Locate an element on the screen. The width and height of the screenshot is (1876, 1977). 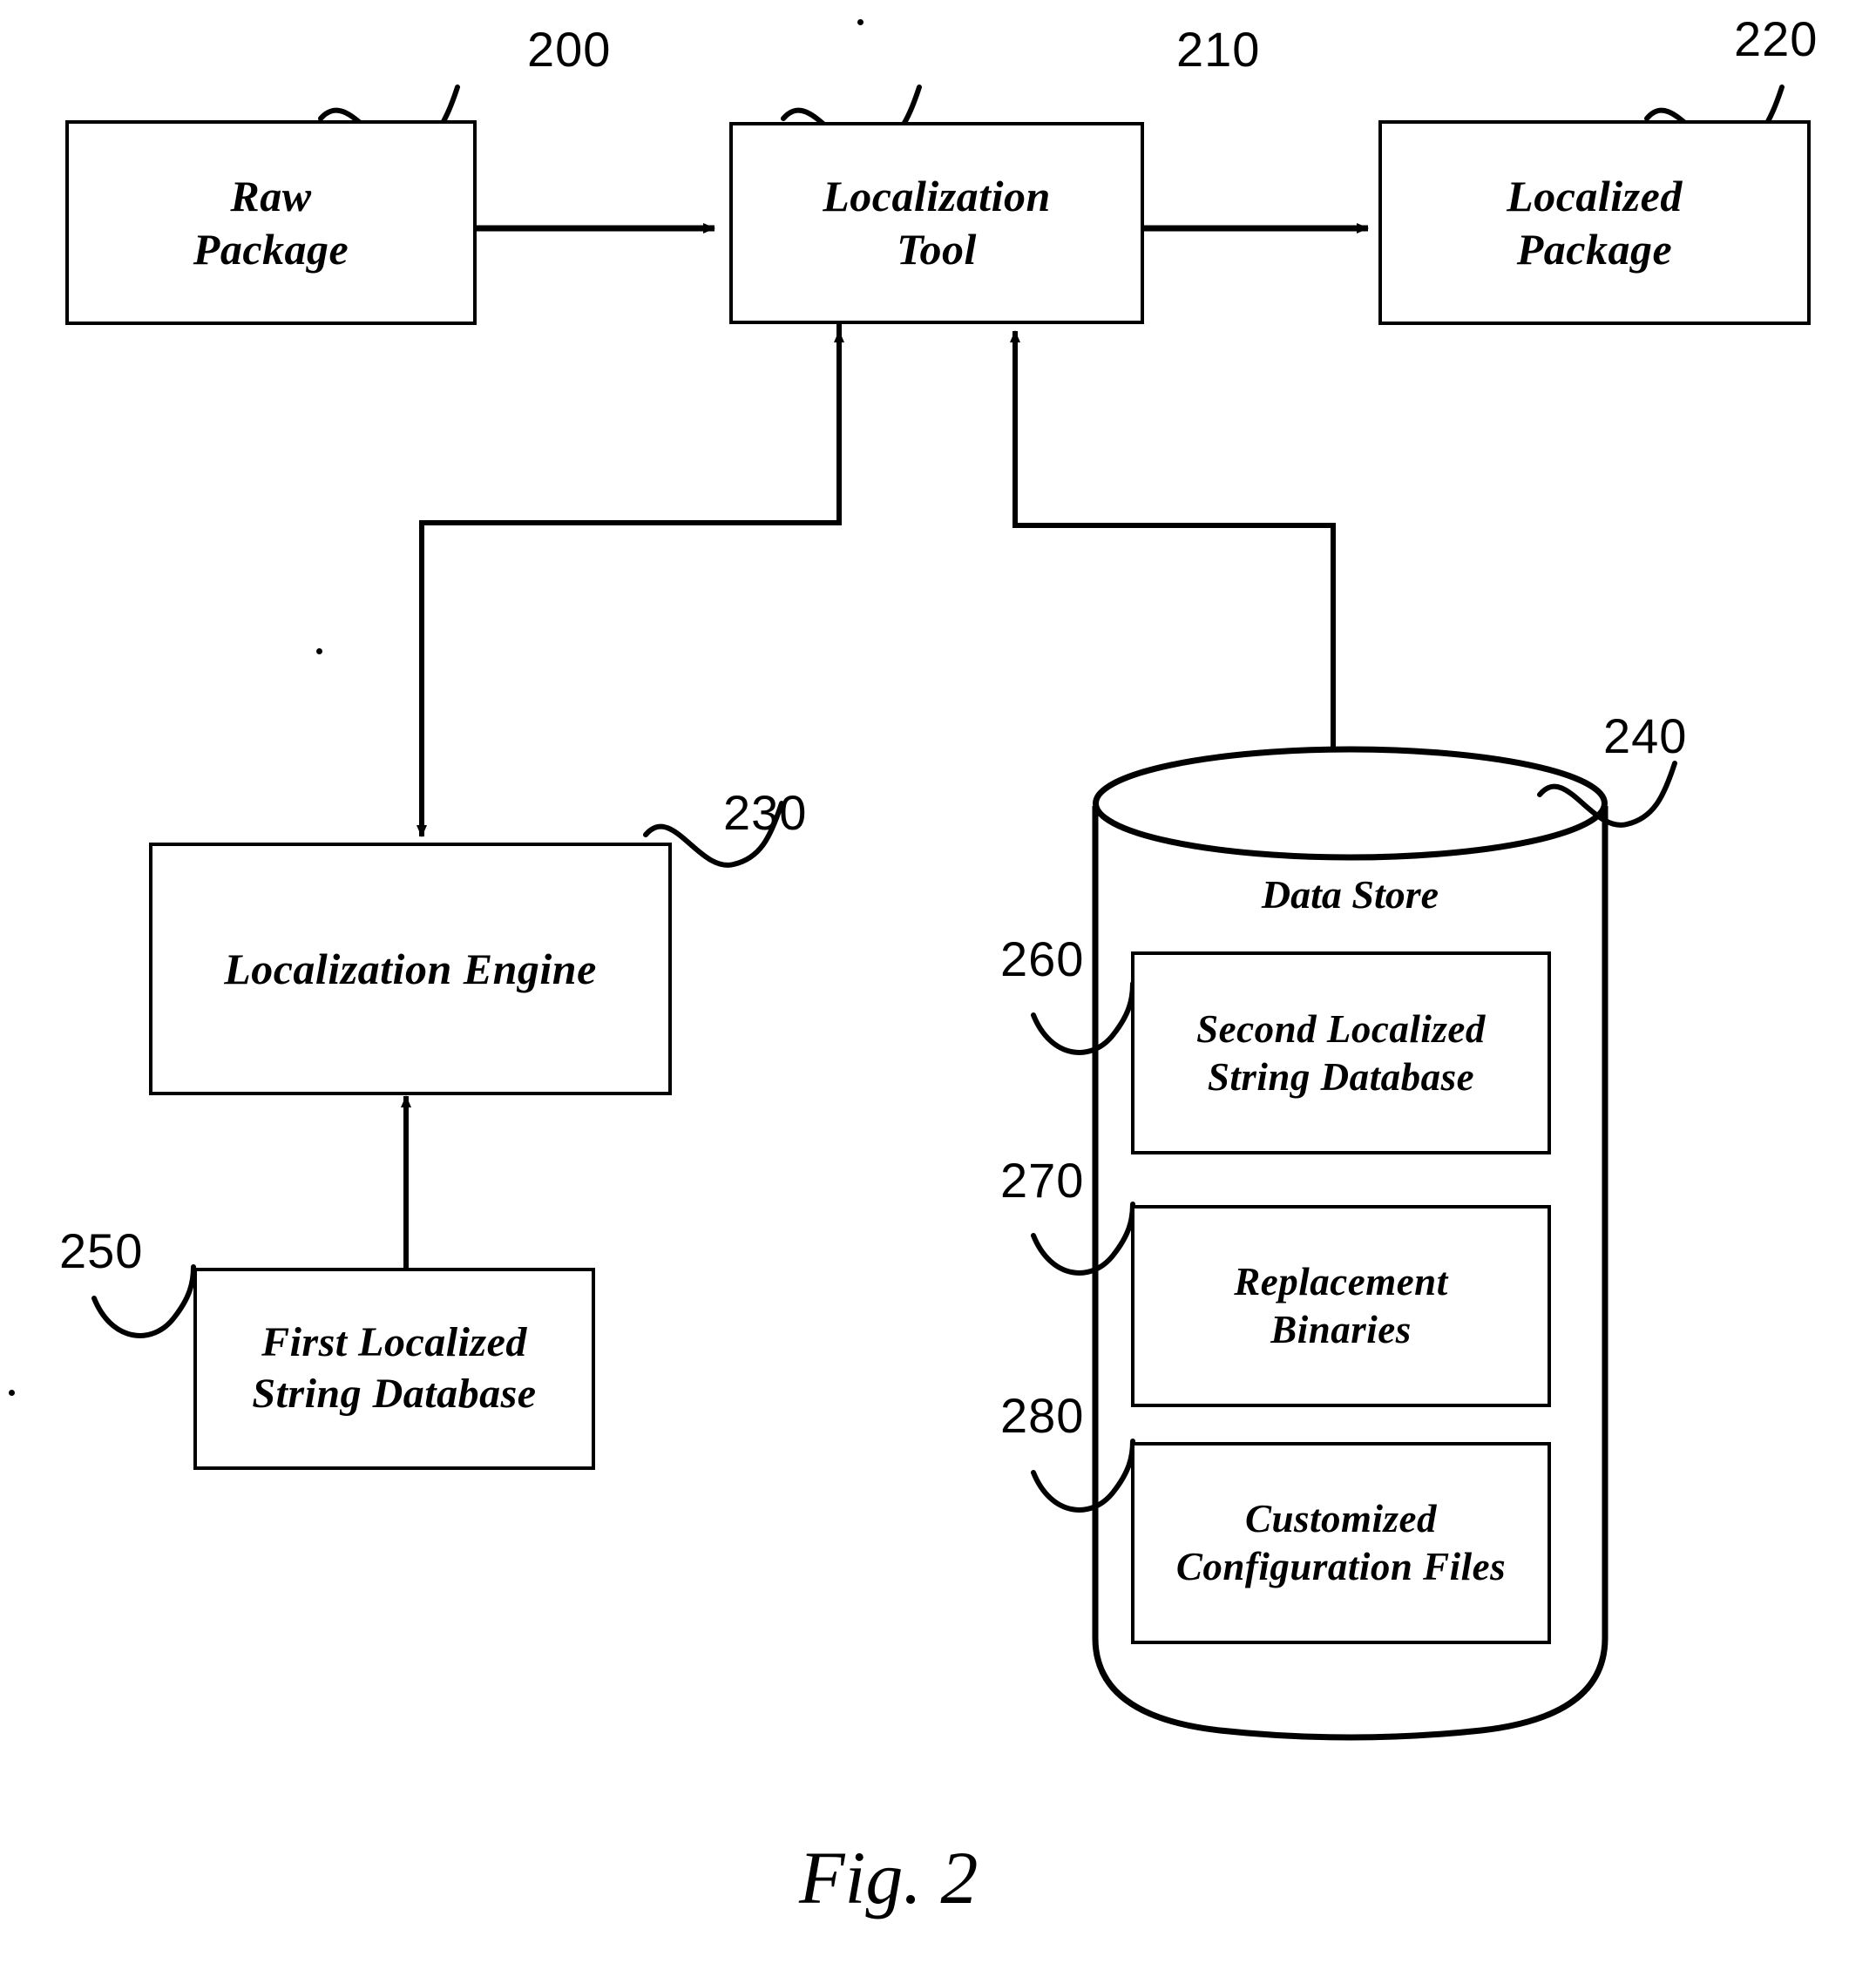
figure-caption: Fig. 2 is located at coordinates (889, 1877).